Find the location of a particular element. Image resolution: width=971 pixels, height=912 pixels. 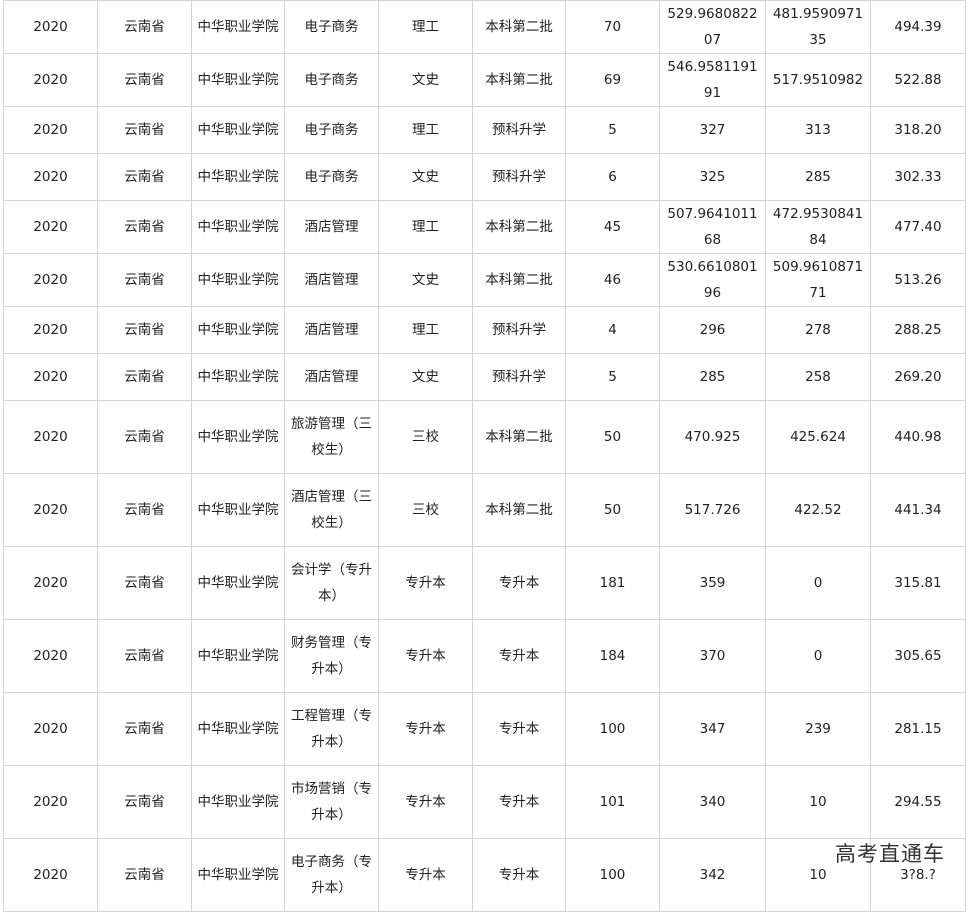

plan-count-cell: 69 is located at coordinates (612, 80).